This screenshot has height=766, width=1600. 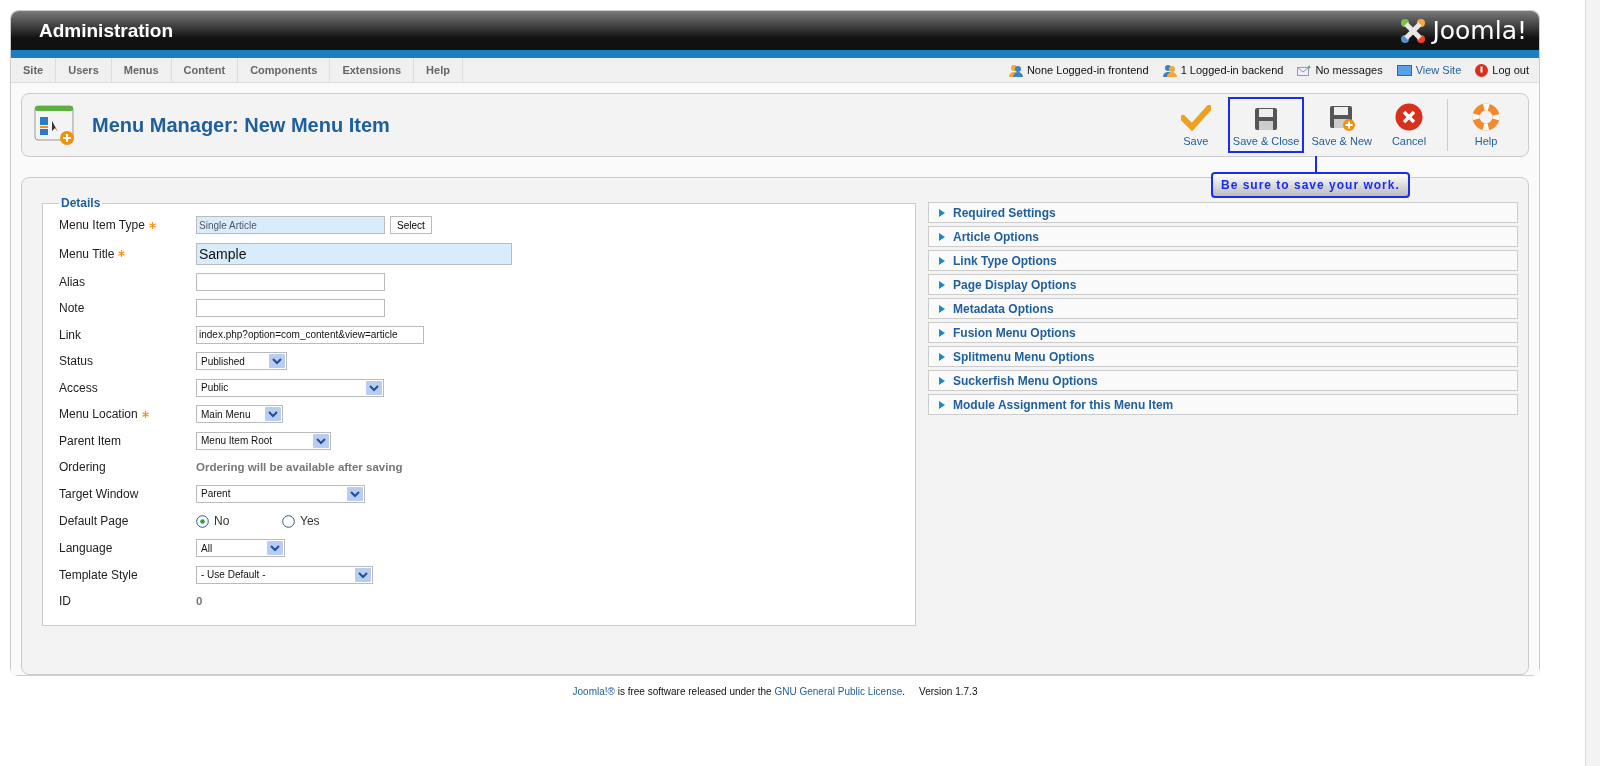 What do you see at coordinates (438, 70) in the screenshot?
I see `menu-item: Help` at bounding box center [438, 70].